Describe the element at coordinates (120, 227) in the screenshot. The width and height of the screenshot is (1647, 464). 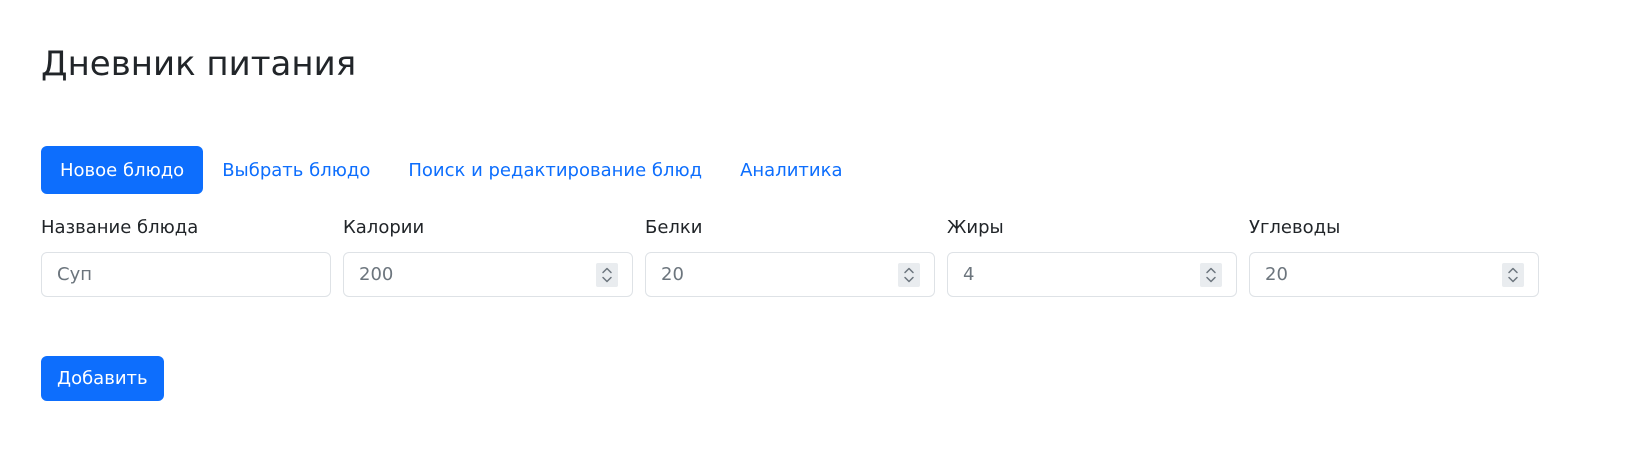
I see `dish-name-label: Название блюда` at that location.